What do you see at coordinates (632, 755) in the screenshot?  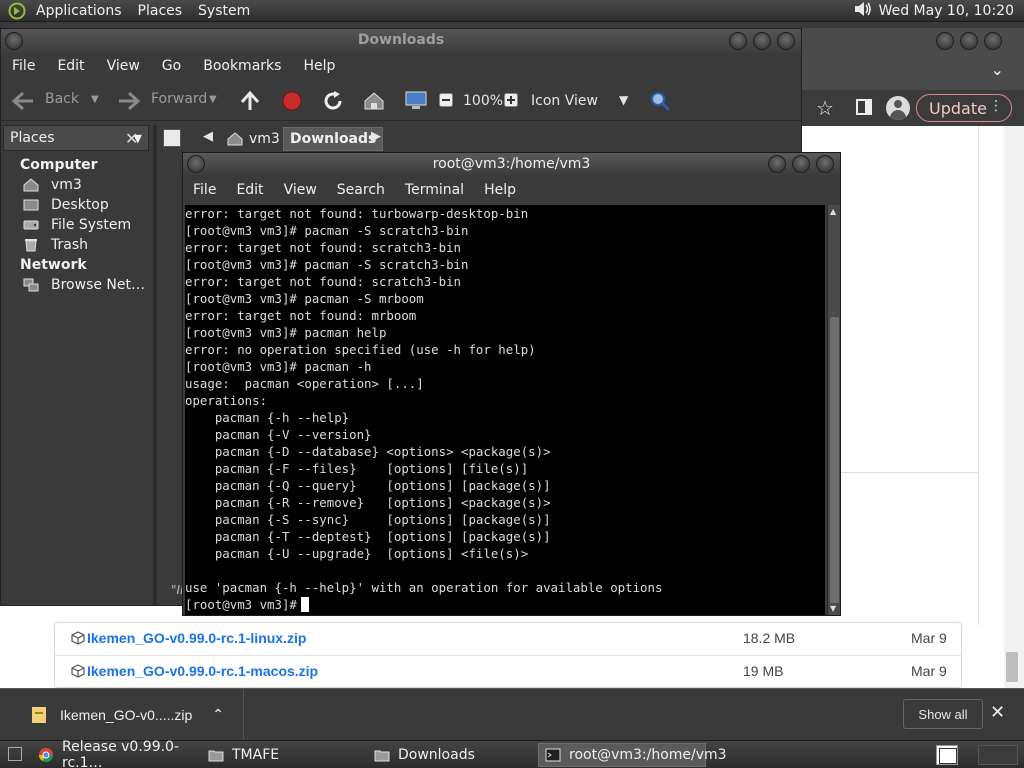 I see `taskbar-item-terminal: root@vm3:/home/vm3` at bounding box center [632, 755].